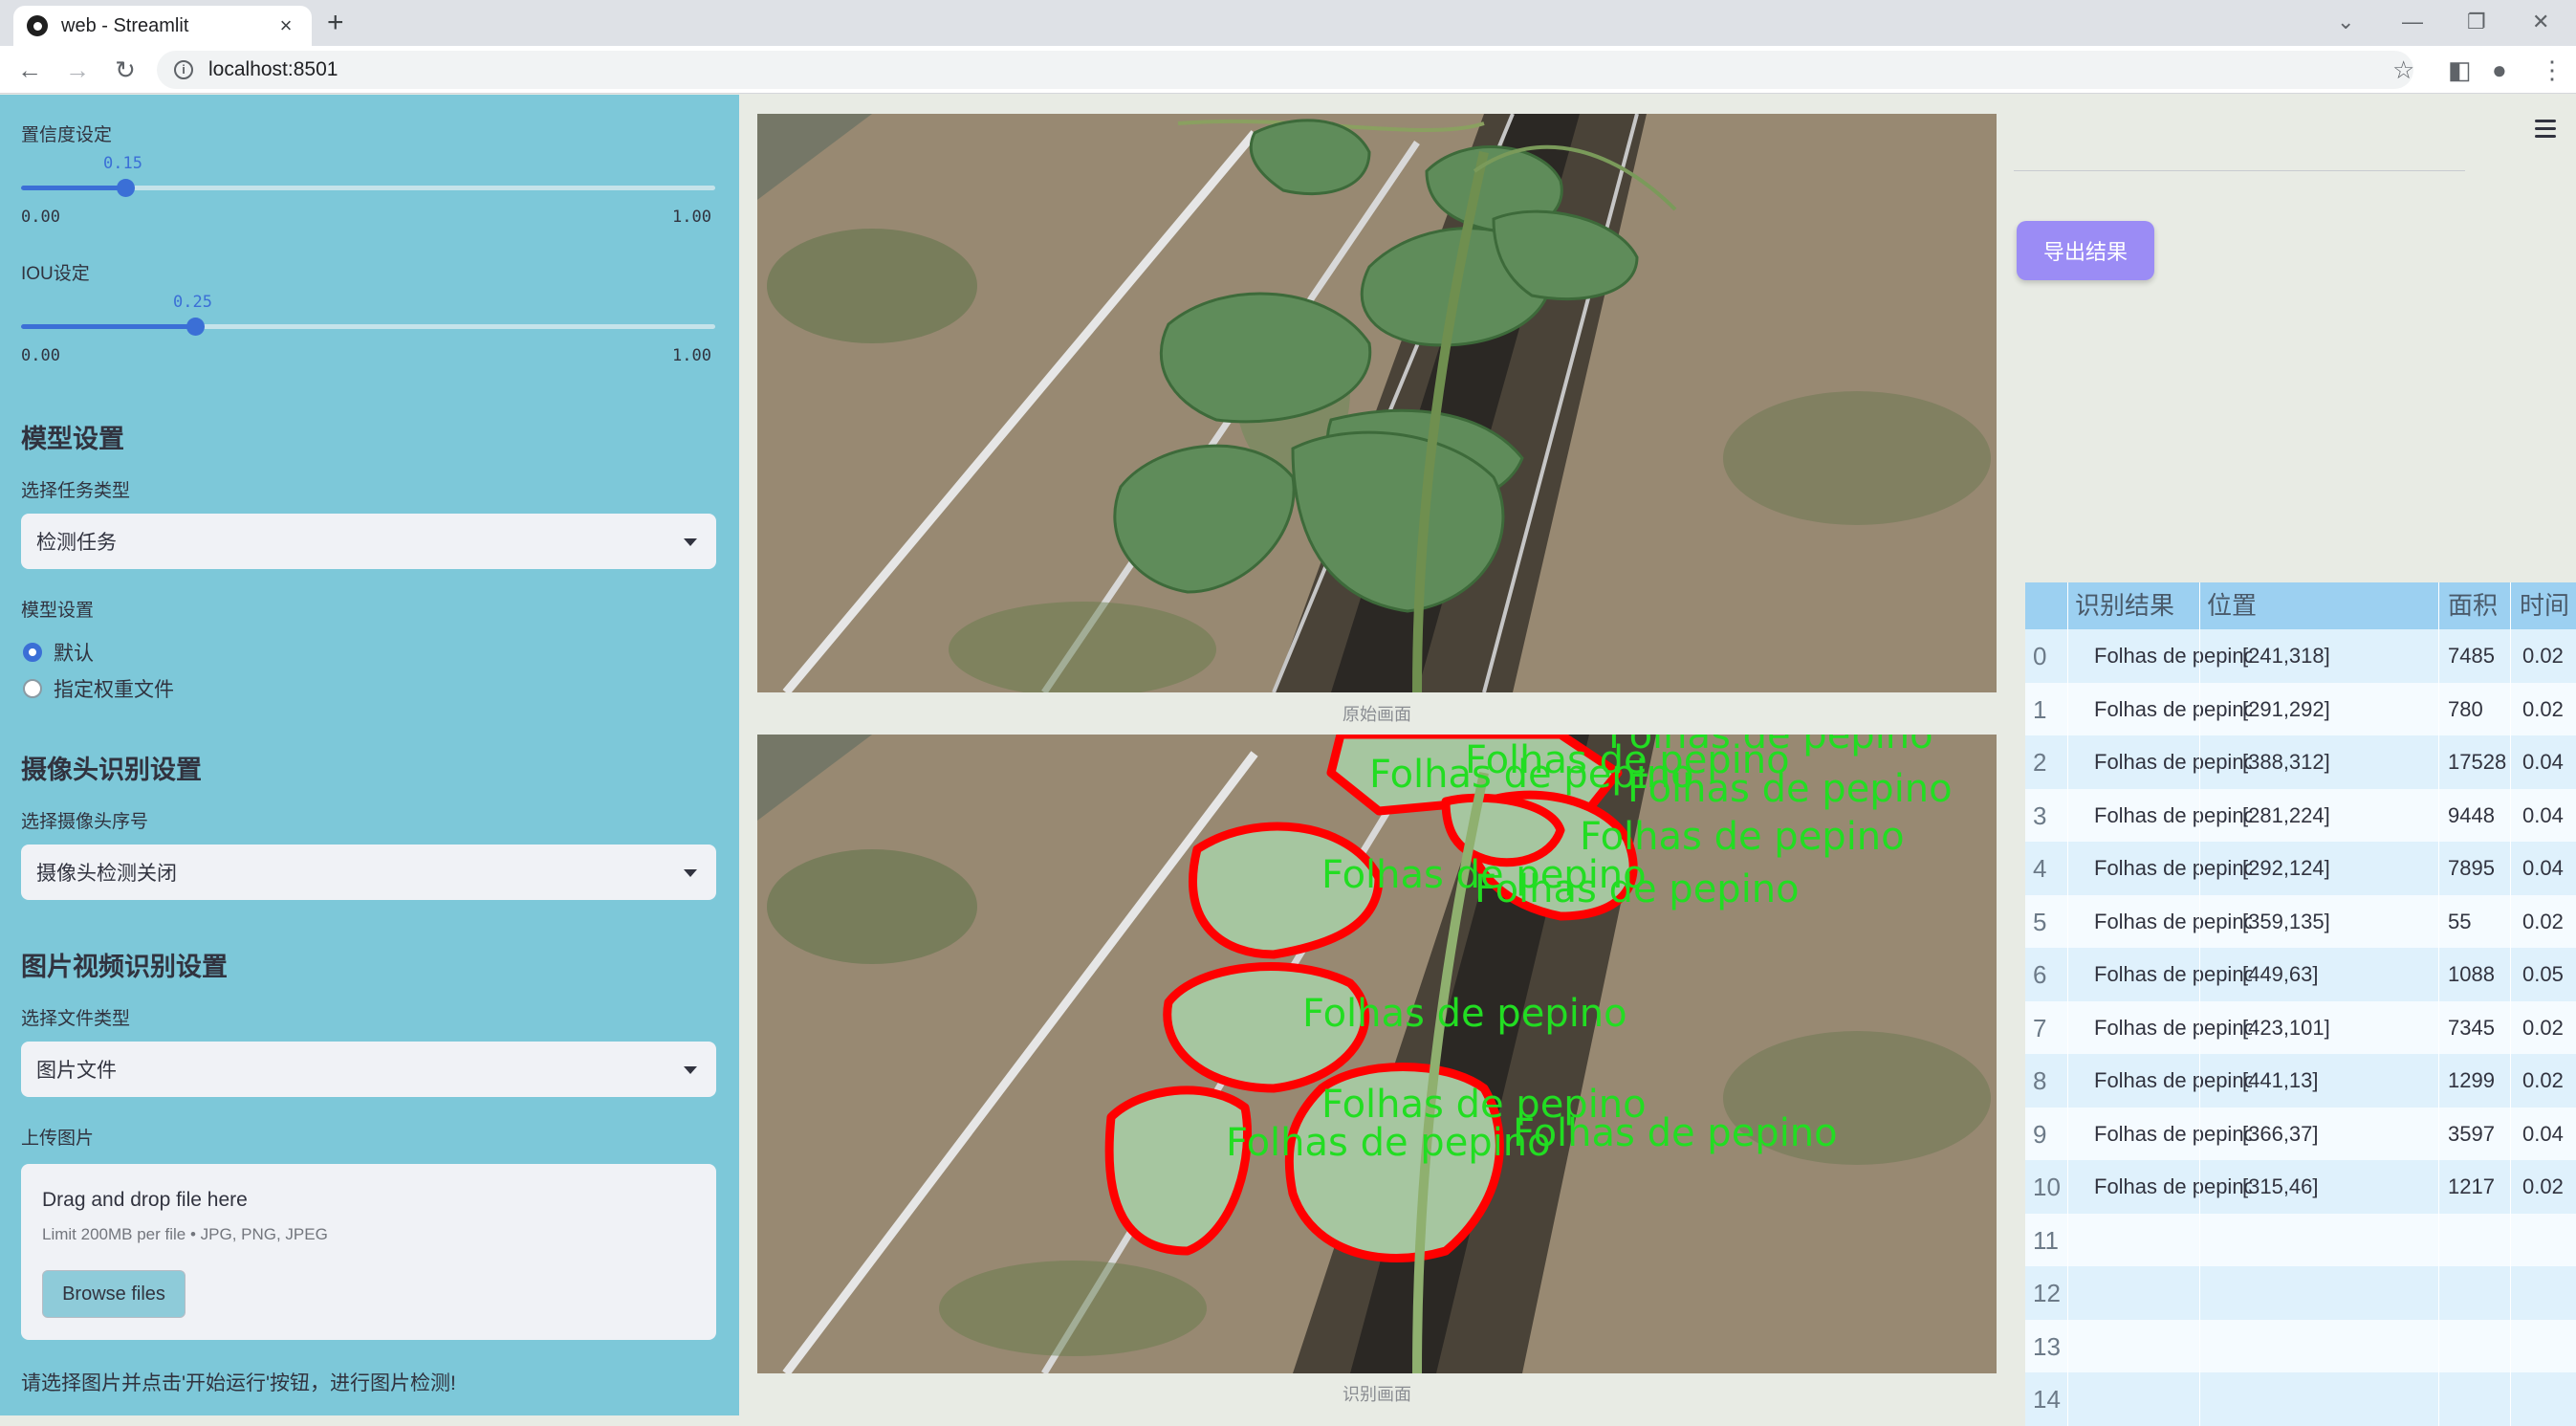 The image size is (2576, 1426). I want to click on iou-slider-handle, so click(195, 327).